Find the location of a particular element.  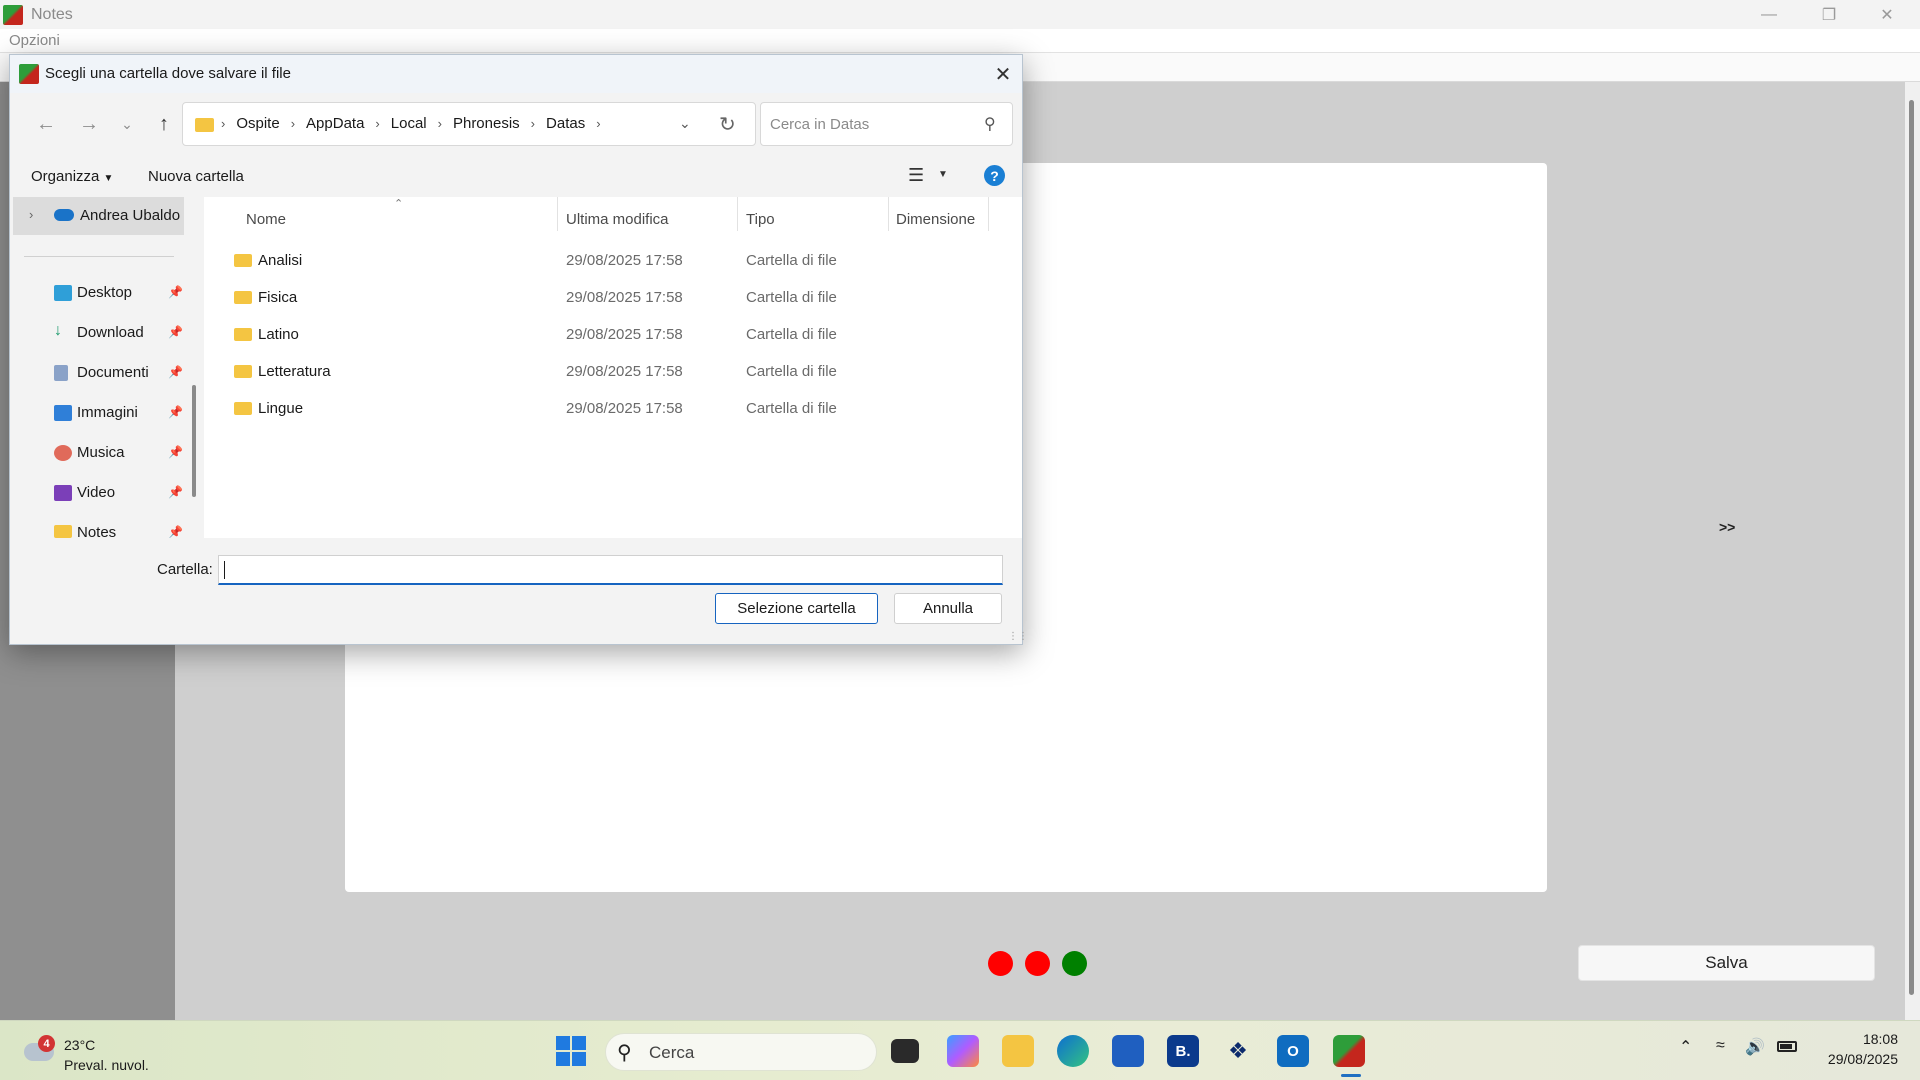

file-name: Analisi is located at coordinates (280, 260).